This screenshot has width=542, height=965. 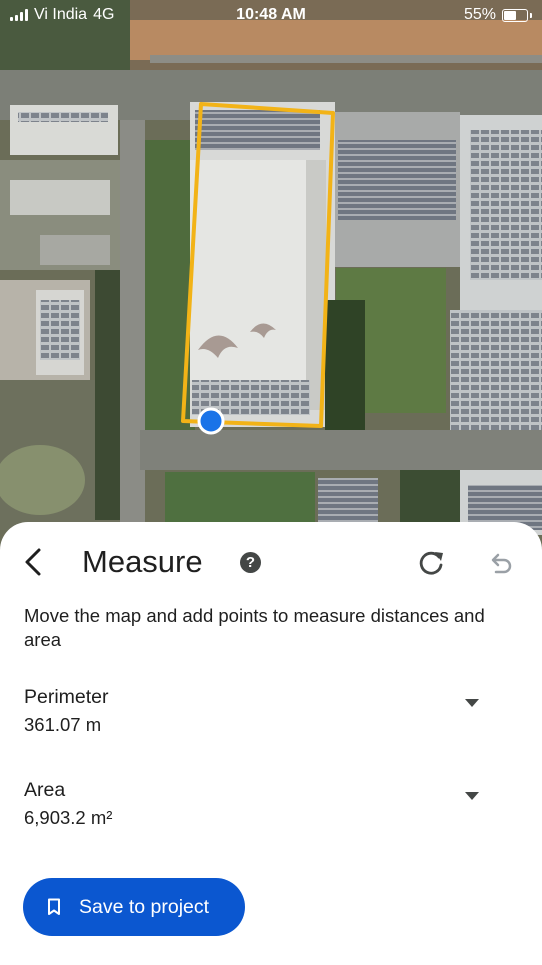 I want to click on measure-point-marker, so click(x=211, y=421).